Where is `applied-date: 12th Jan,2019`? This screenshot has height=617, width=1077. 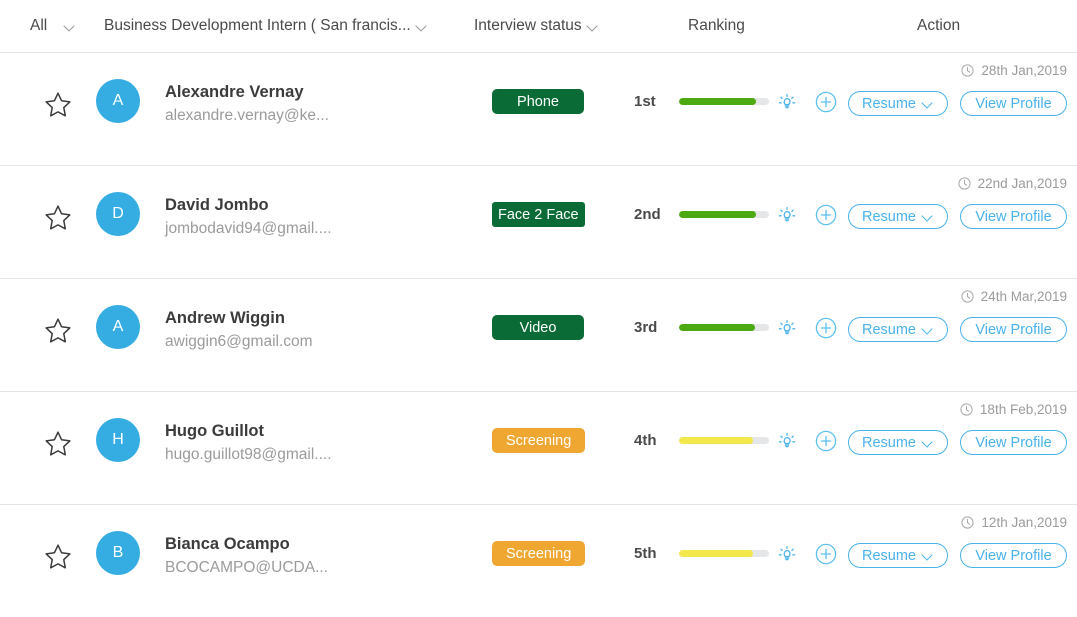 applied-date: 12th Jan,2019 is located at coordinates (1014, 522).